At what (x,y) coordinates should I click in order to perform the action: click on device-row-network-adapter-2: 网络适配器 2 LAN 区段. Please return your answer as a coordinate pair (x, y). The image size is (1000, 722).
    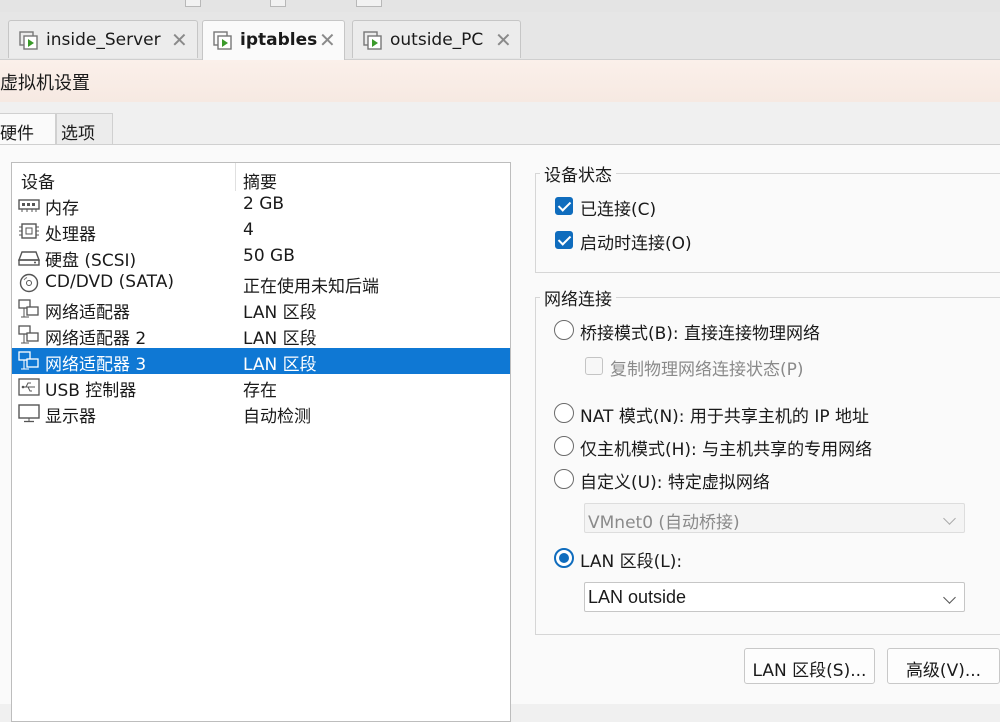
    Looking at the image, I should click on (261, 335).